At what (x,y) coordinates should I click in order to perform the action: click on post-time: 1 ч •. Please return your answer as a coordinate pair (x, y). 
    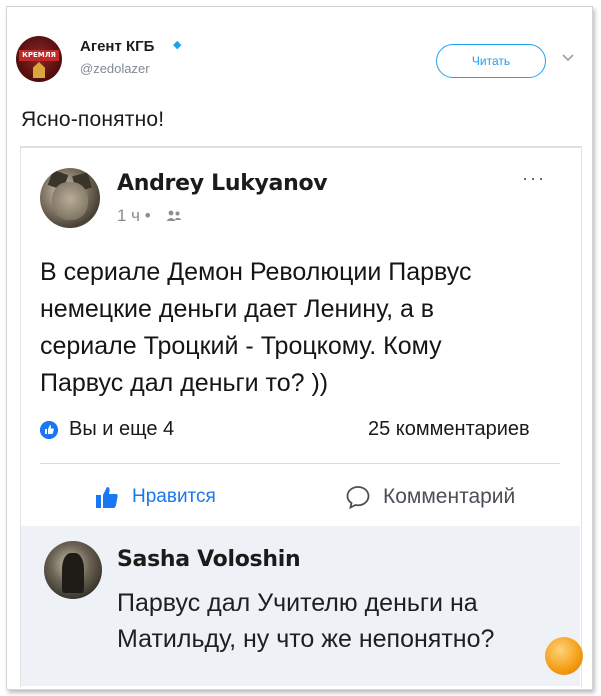
    Looking at the image, I should click on (134, 216).